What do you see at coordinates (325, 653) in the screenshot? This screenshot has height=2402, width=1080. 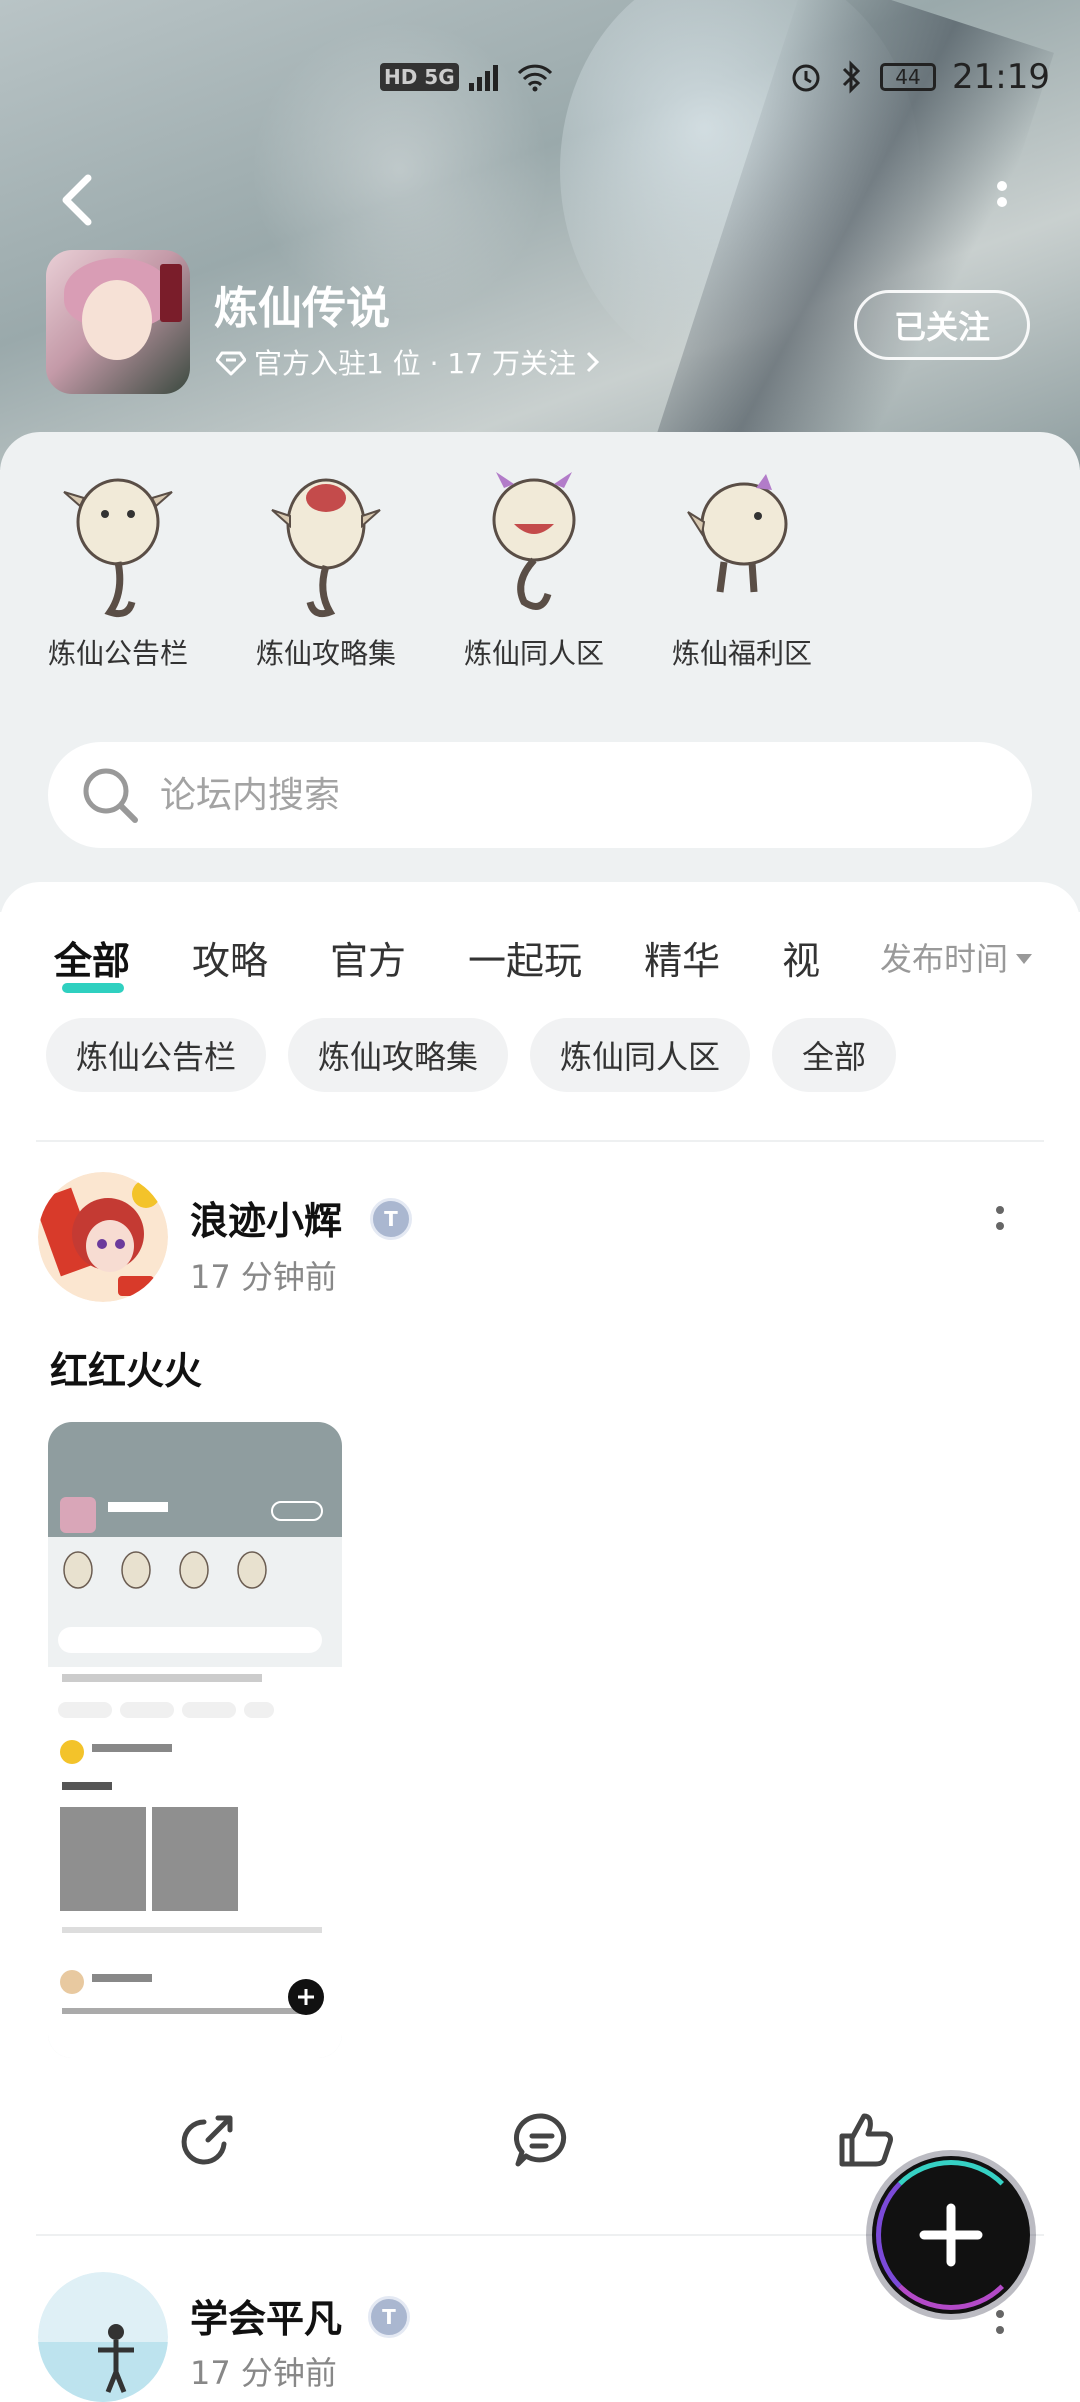 I see `board-label: 炼仙攻略集` at bounding box center [325, 653].